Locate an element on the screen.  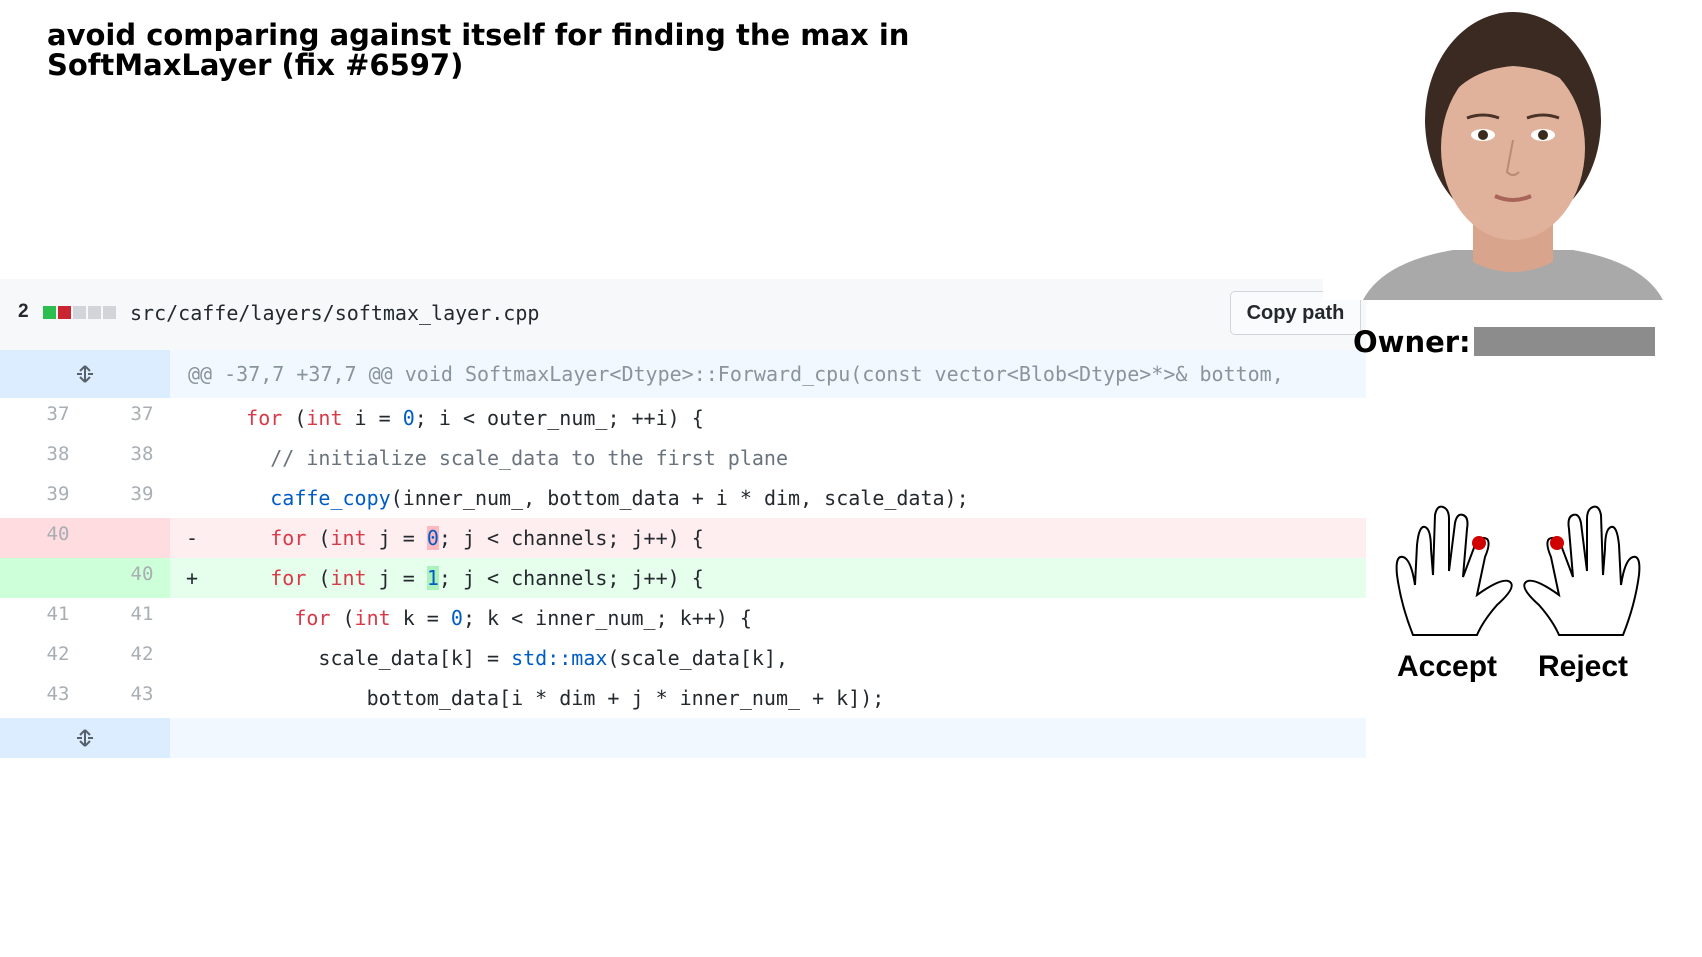
new-line-number: 41 is located at coordinates (142, 614).